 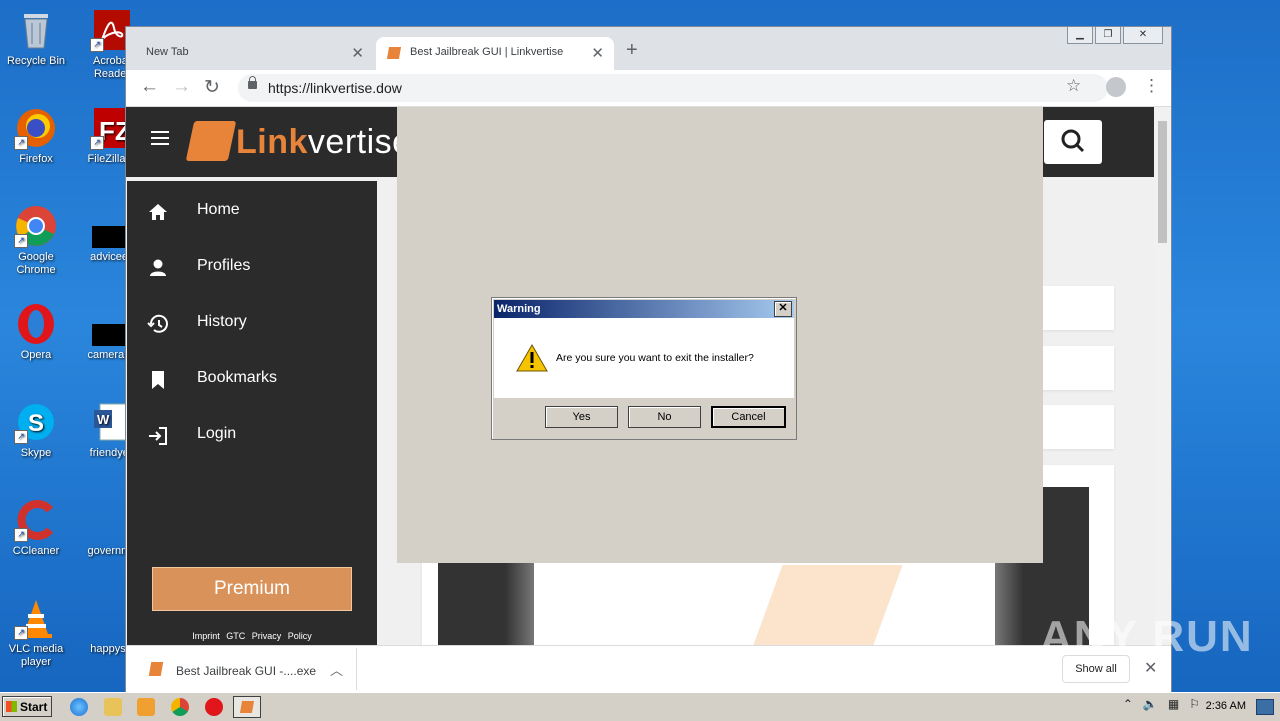 What do you see at coordinates (252, 435) in the screenshot?
I see `sidebar-item-login: Login` at bounding box center [252, 435].